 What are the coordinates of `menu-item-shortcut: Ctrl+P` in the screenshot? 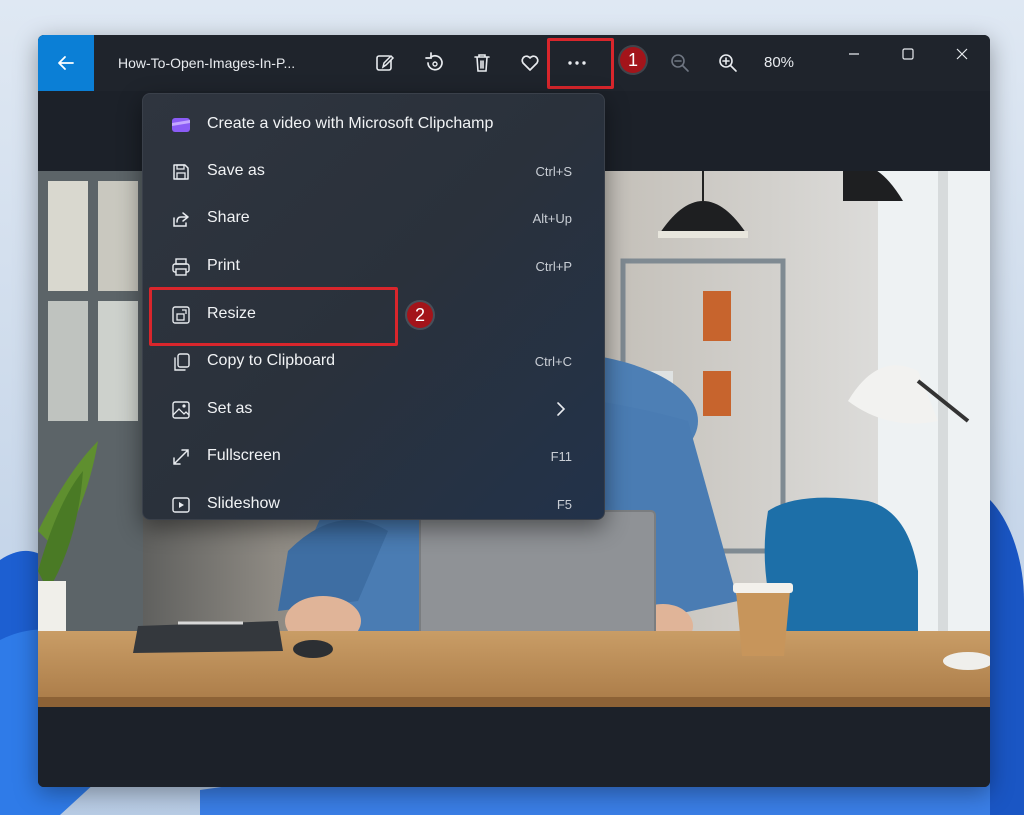 It's located at (553, 266).